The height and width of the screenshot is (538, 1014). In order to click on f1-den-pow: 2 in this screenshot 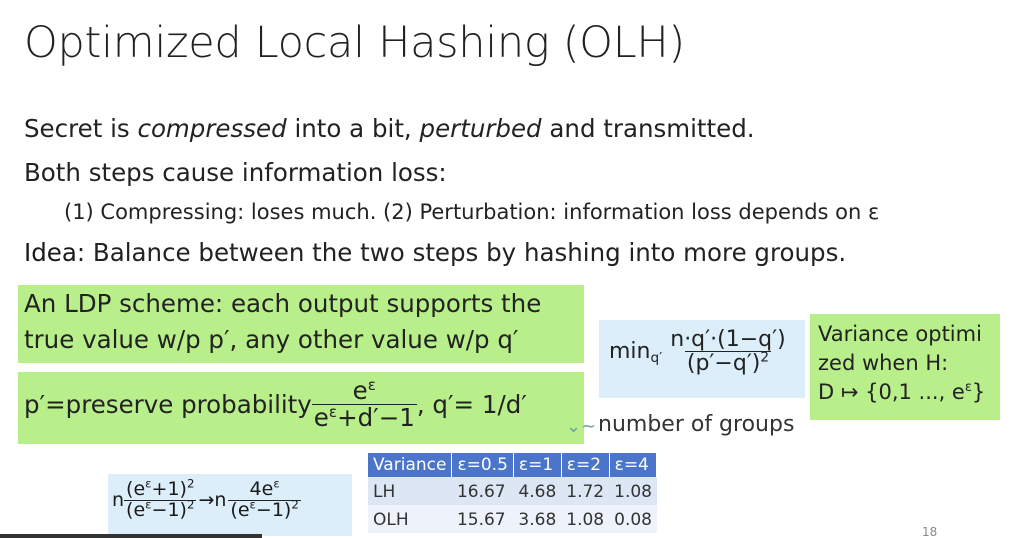, I will do `click(190, 504)`.